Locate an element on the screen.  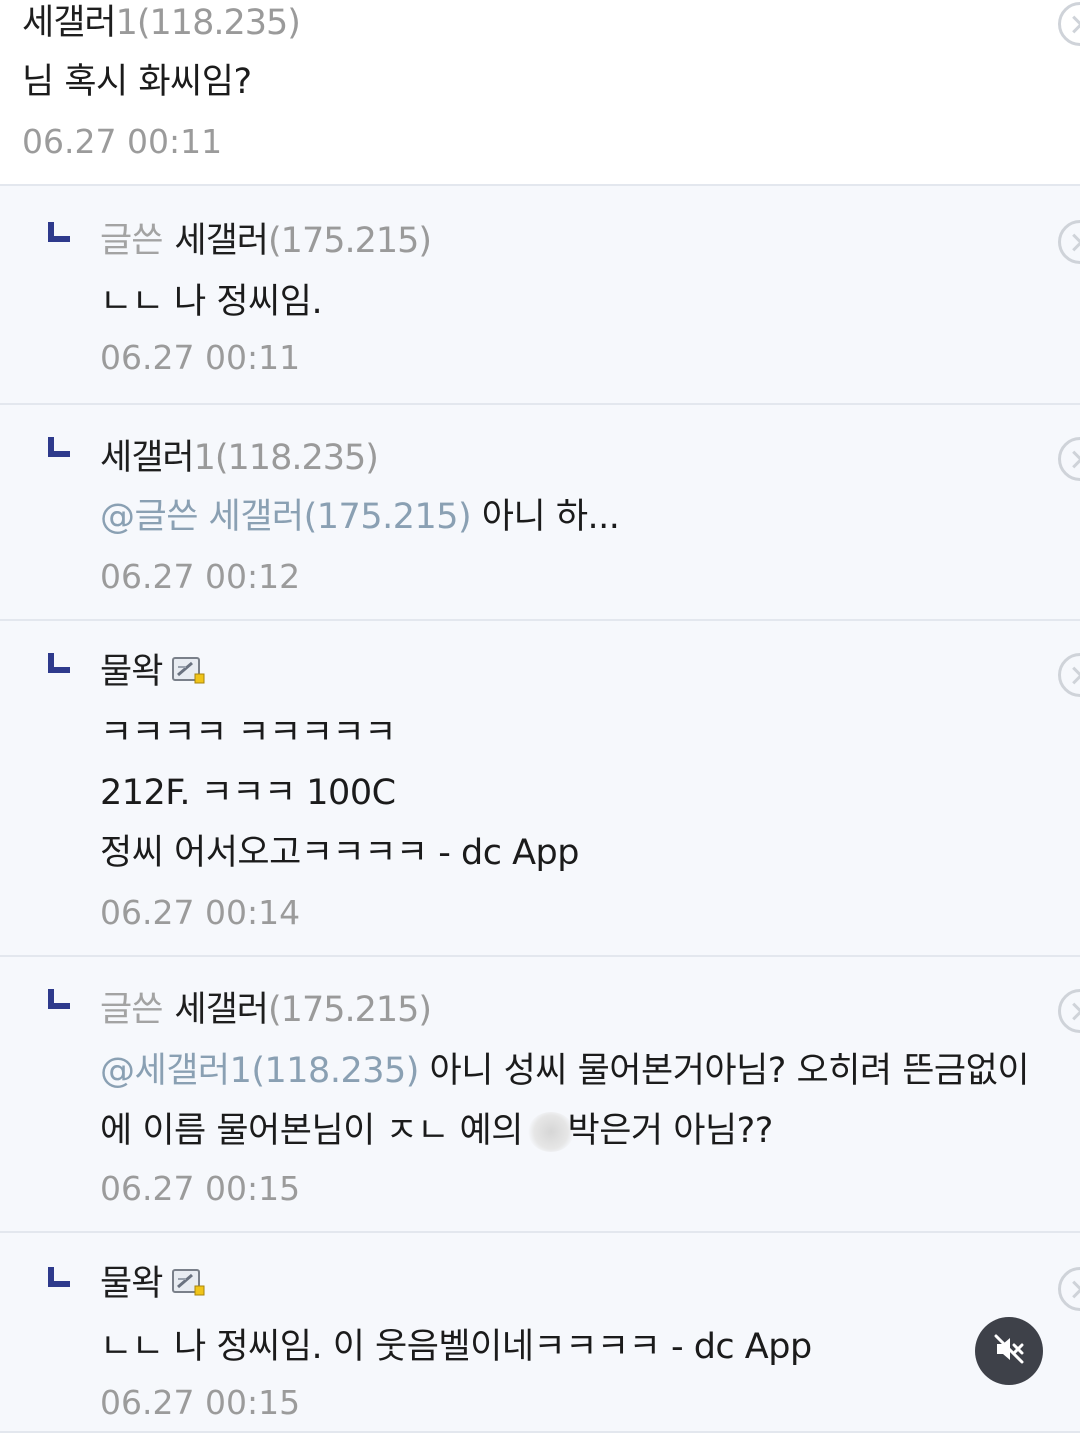
comment-date: 06.27 00:12 is located at coordinates (200, 576).